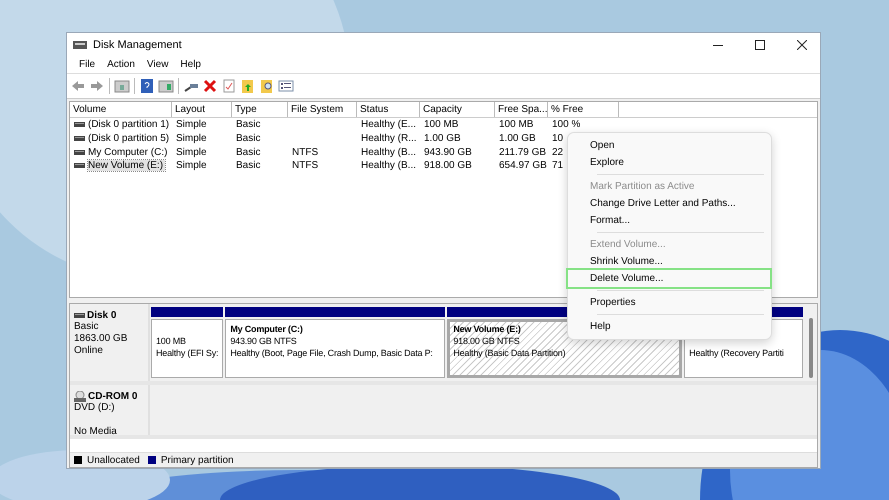 The width and height of the screenshot is (889, 500). Describe the element at coordinates (187, 353) in the screenshot. I see `partition-status: Healthy (EFI Sy:` at that location.